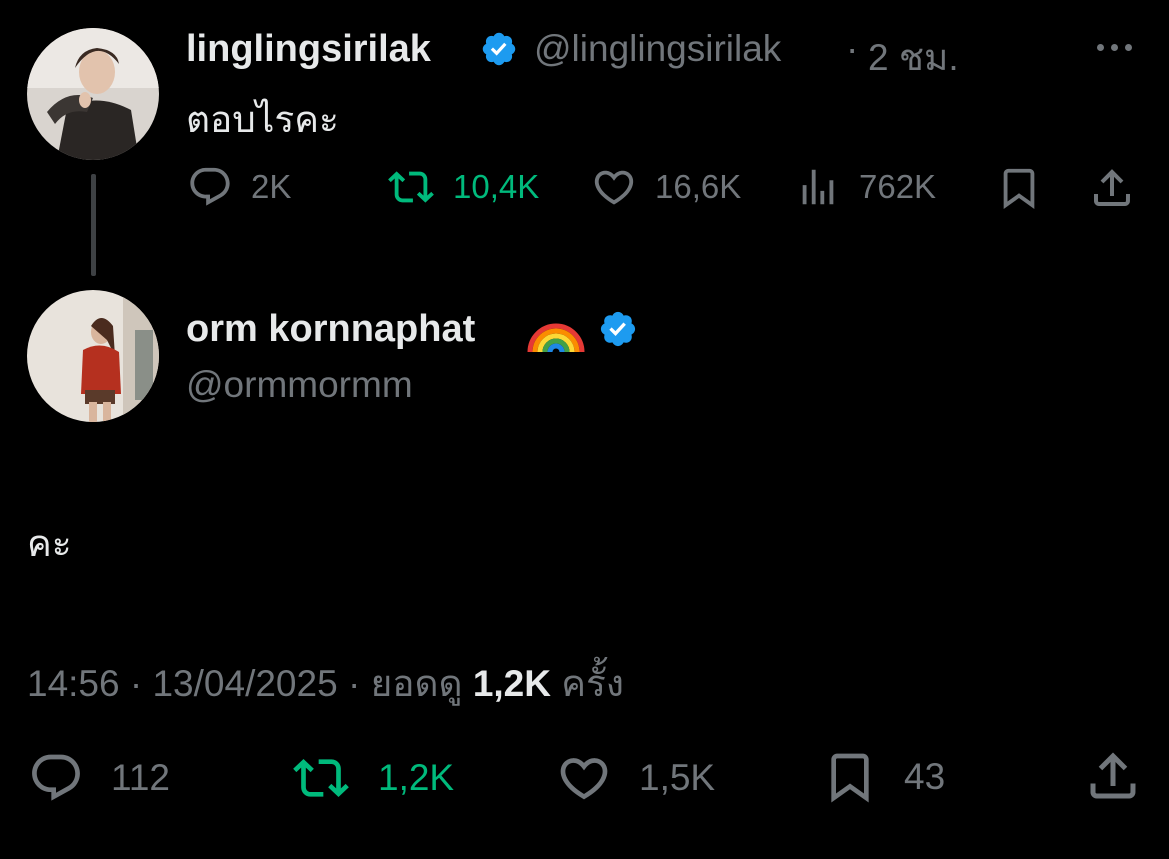 This screenshot has width=1169, height=859. What do you see at coordinates (1114, 47) in the screenshot?
I see `more-horizontal-icon` at bounding box center [1114, 47].